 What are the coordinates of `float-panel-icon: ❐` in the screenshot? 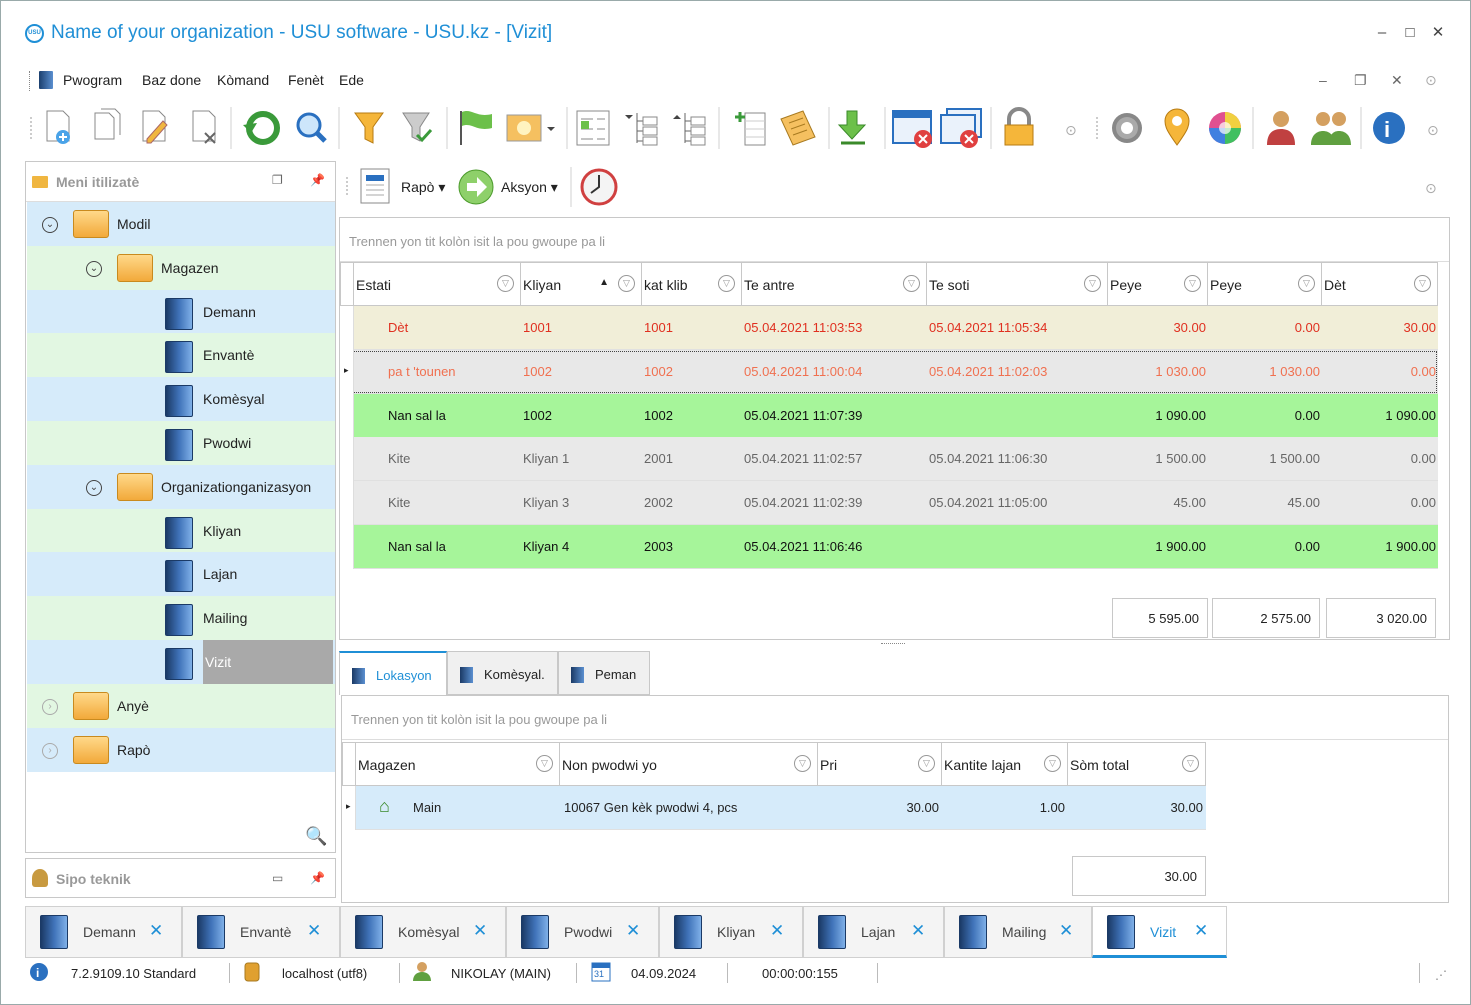 It's located at (277, 180).